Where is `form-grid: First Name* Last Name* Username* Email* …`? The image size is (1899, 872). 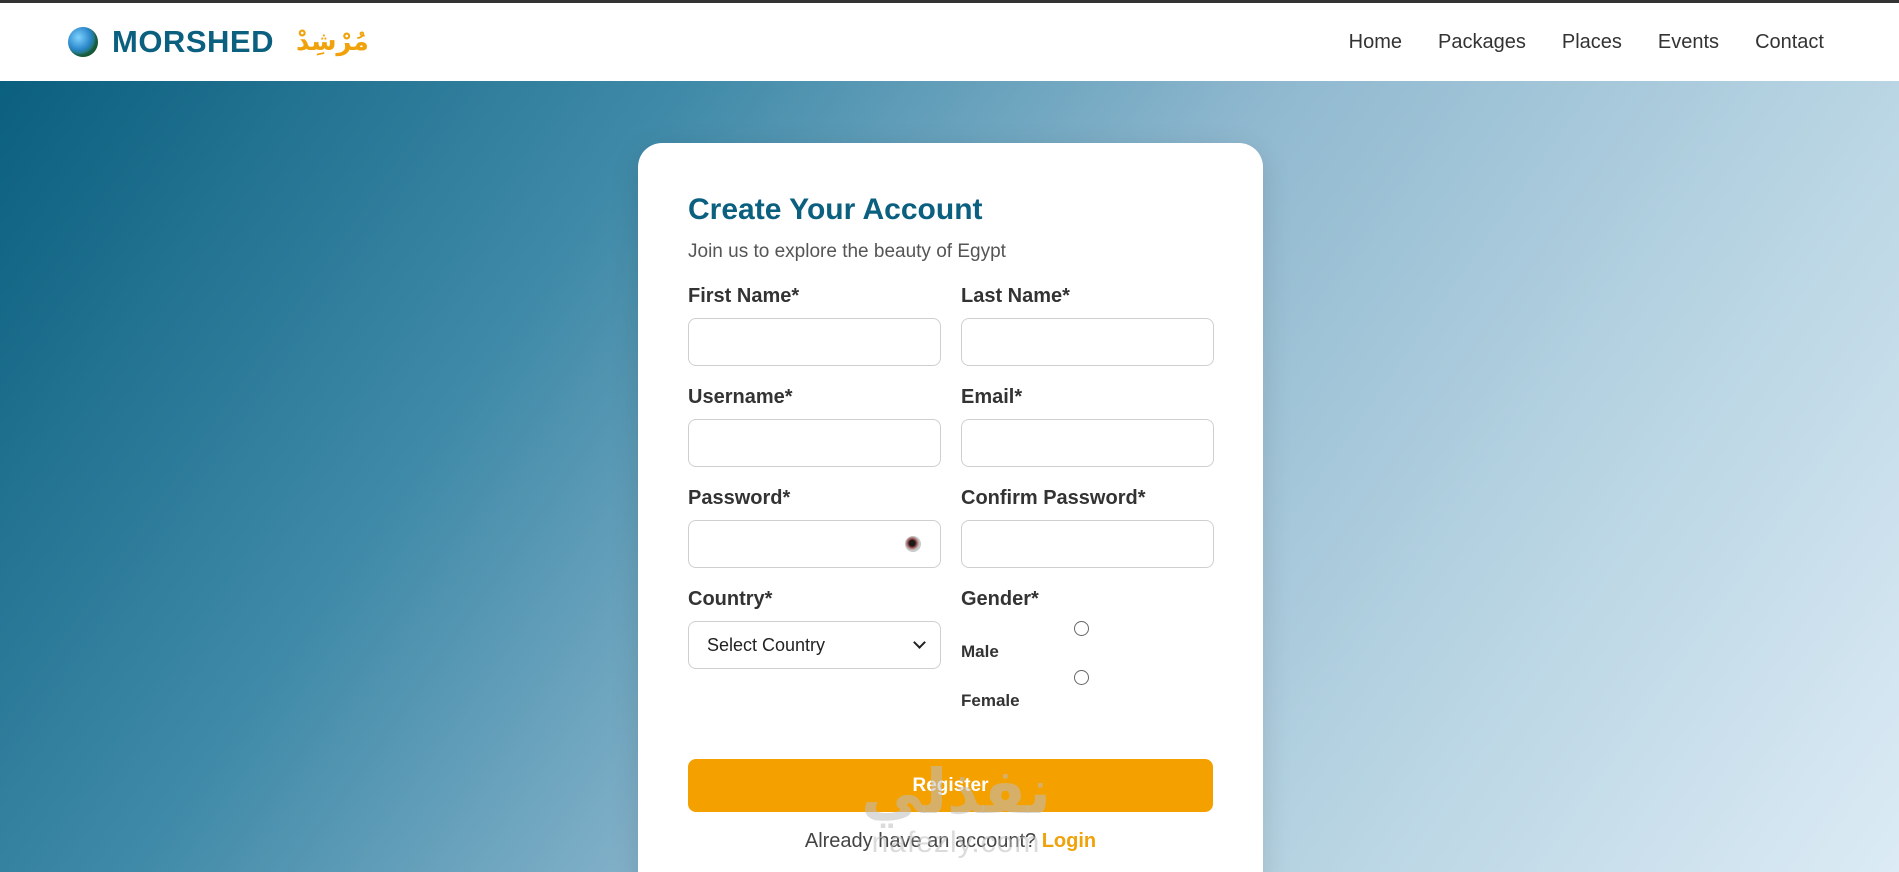
form-grid: First Name* Last Name* Username* Email* … is located at coordinates (951, 518).